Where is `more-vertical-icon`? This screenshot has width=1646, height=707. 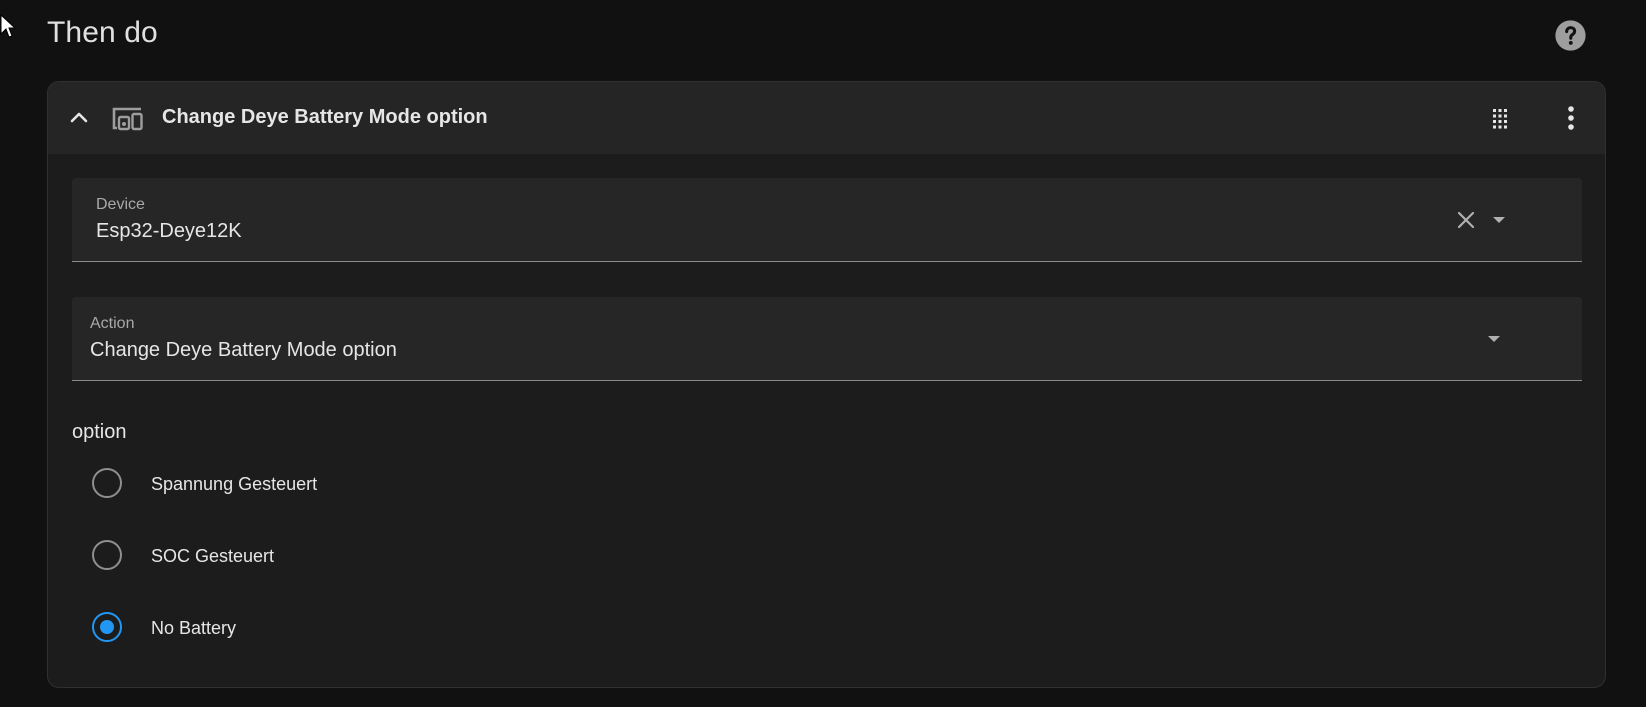 more-vertical-icon is located at coordinates (1571, 118).